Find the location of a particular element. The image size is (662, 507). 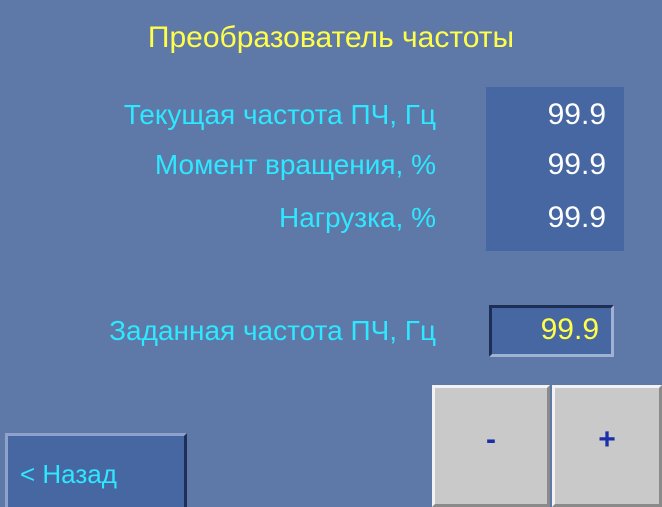

decrease-button-label: - is located at coordinates (491, 439).